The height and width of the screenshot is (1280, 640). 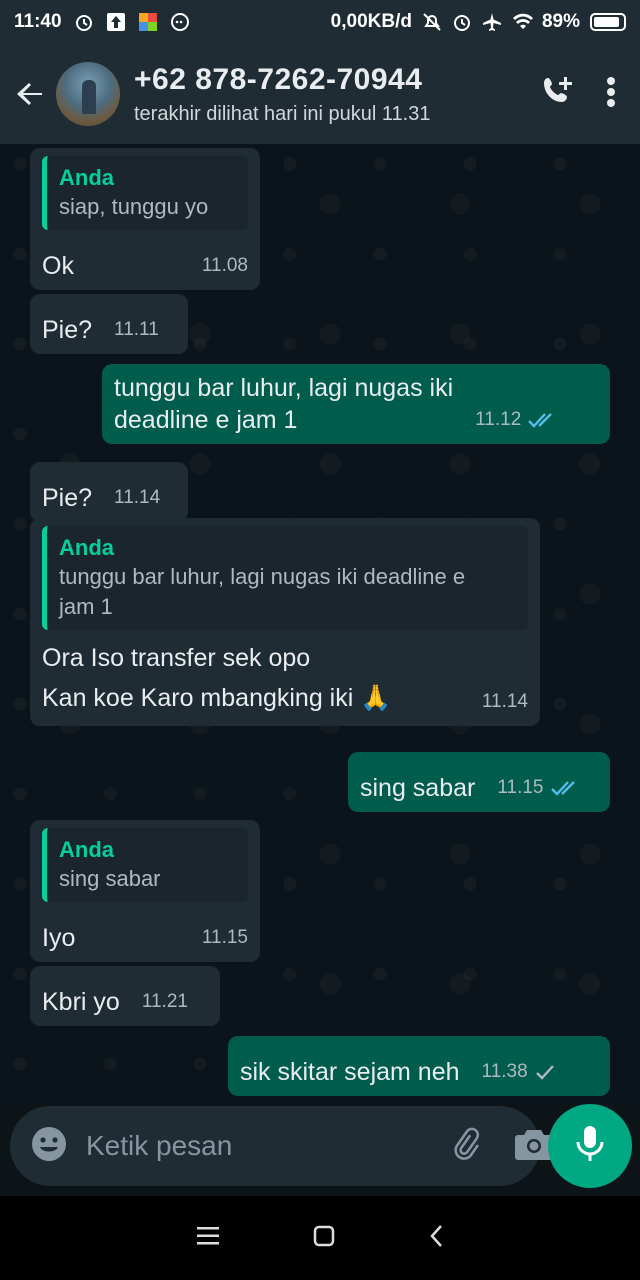 I want to click on system-nav-bar, so click(x=320, y=1238).